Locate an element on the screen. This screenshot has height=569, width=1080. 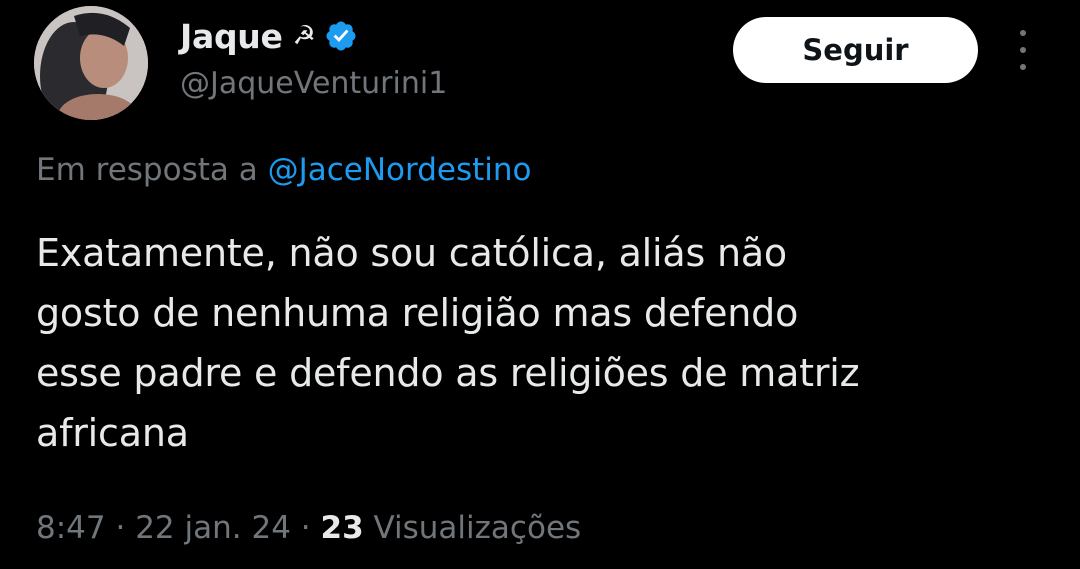
hammer-sickle-icon: ☭ is located at coordinates (304, 36).